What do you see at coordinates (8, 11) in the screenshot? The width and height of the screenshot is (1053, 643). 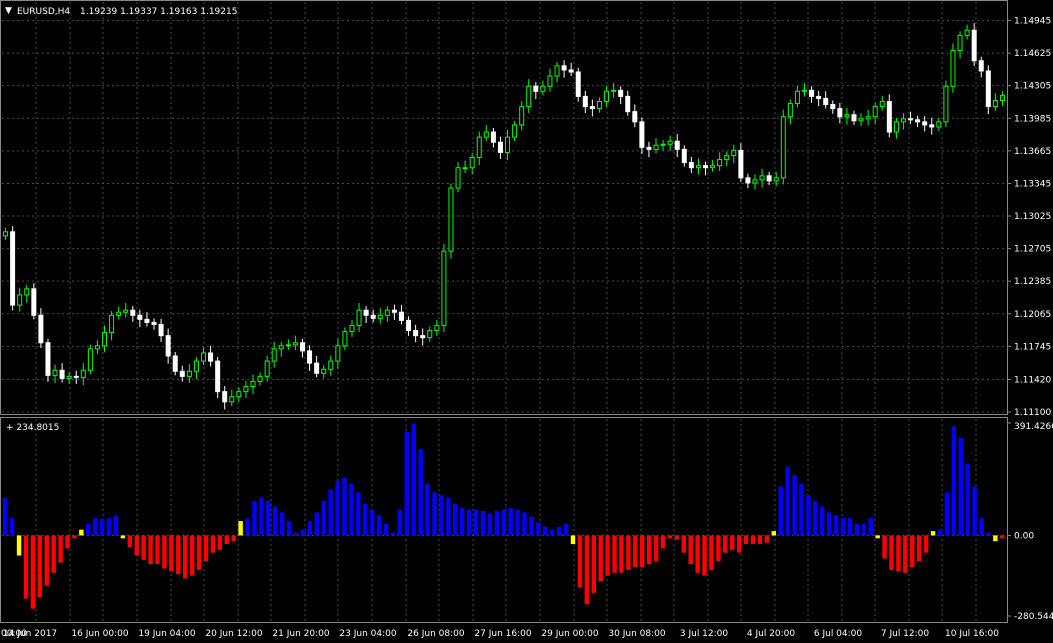 I see `symbol-menu-arrow-icon: ▼` at bounding box center [8, 11].